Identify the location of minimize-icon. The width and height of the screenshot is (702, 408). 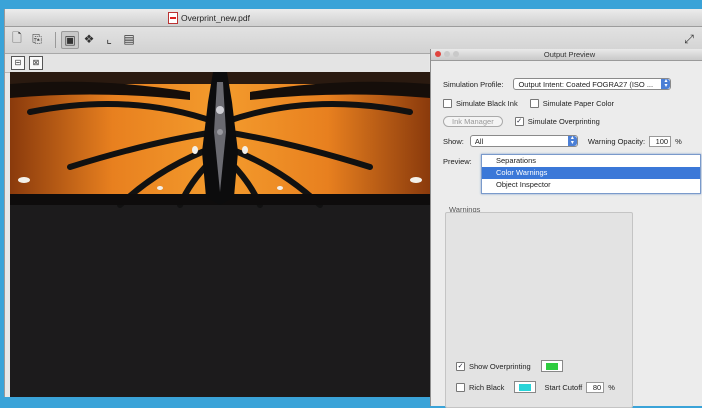
(447, 54).